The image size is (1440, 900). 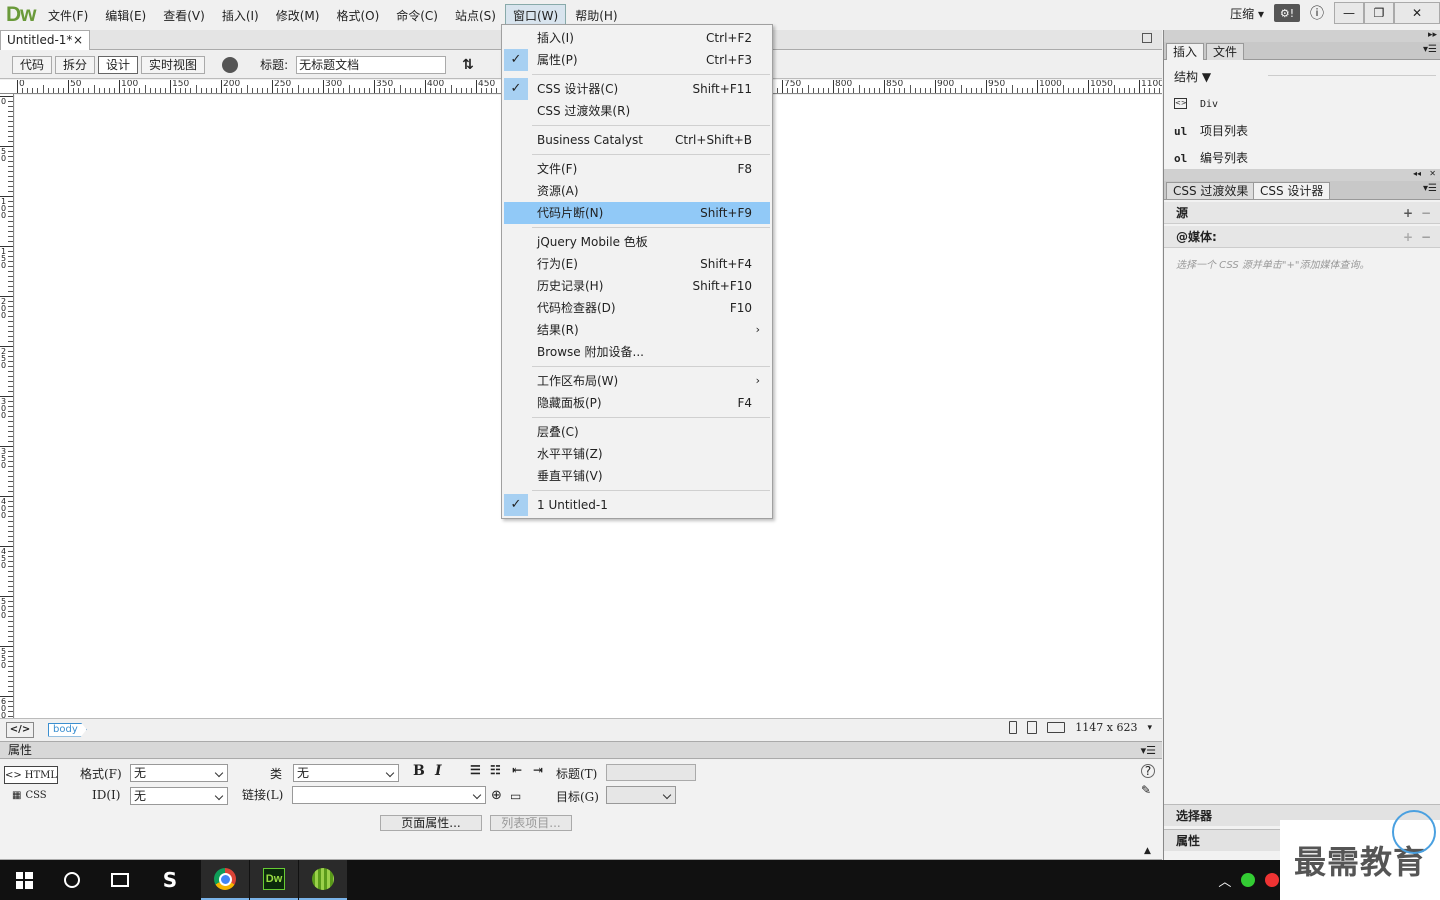 What do you see at coordinates (32, 64) in the screenshot?
I see `view-code-button: 代码` at bounding box center [32, 64].